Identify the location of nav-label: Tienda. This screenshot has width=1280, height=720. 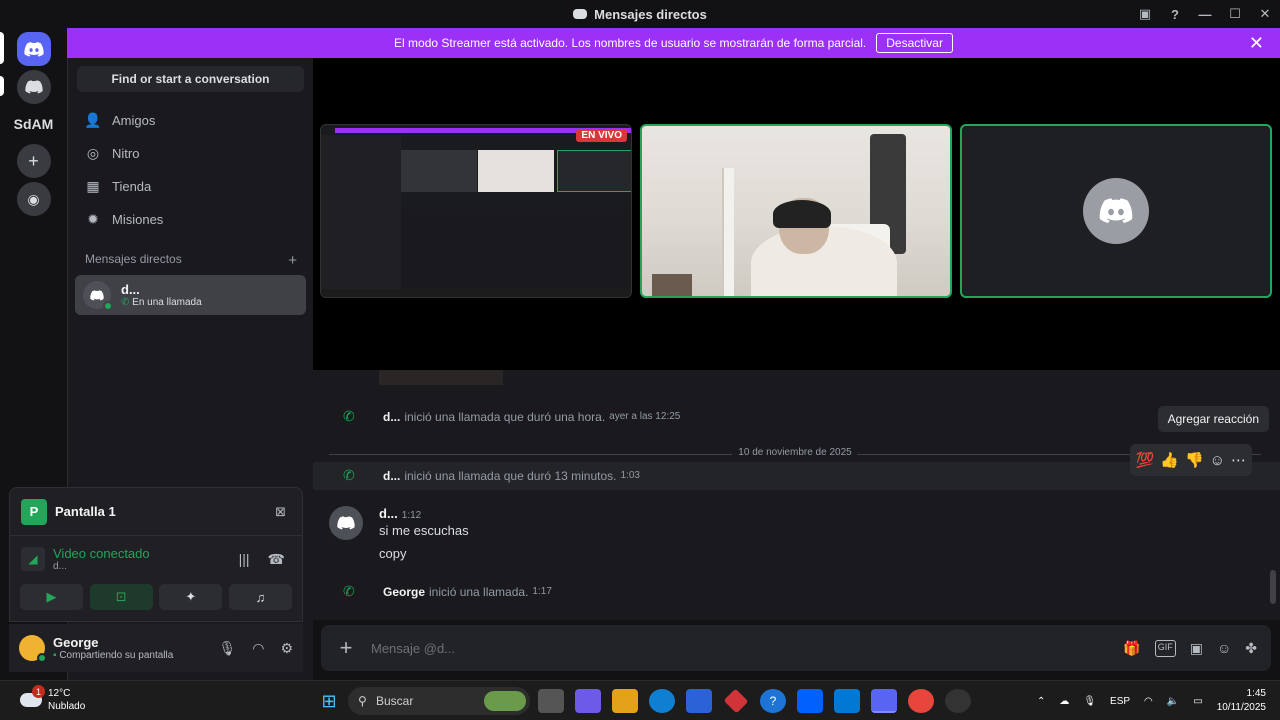
(132, 186).